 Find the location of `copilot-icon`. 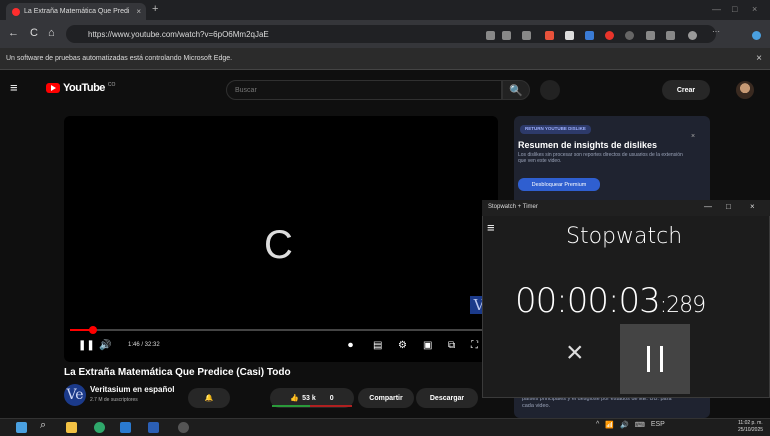

copilot-icon is located at coordinates (756, 35).